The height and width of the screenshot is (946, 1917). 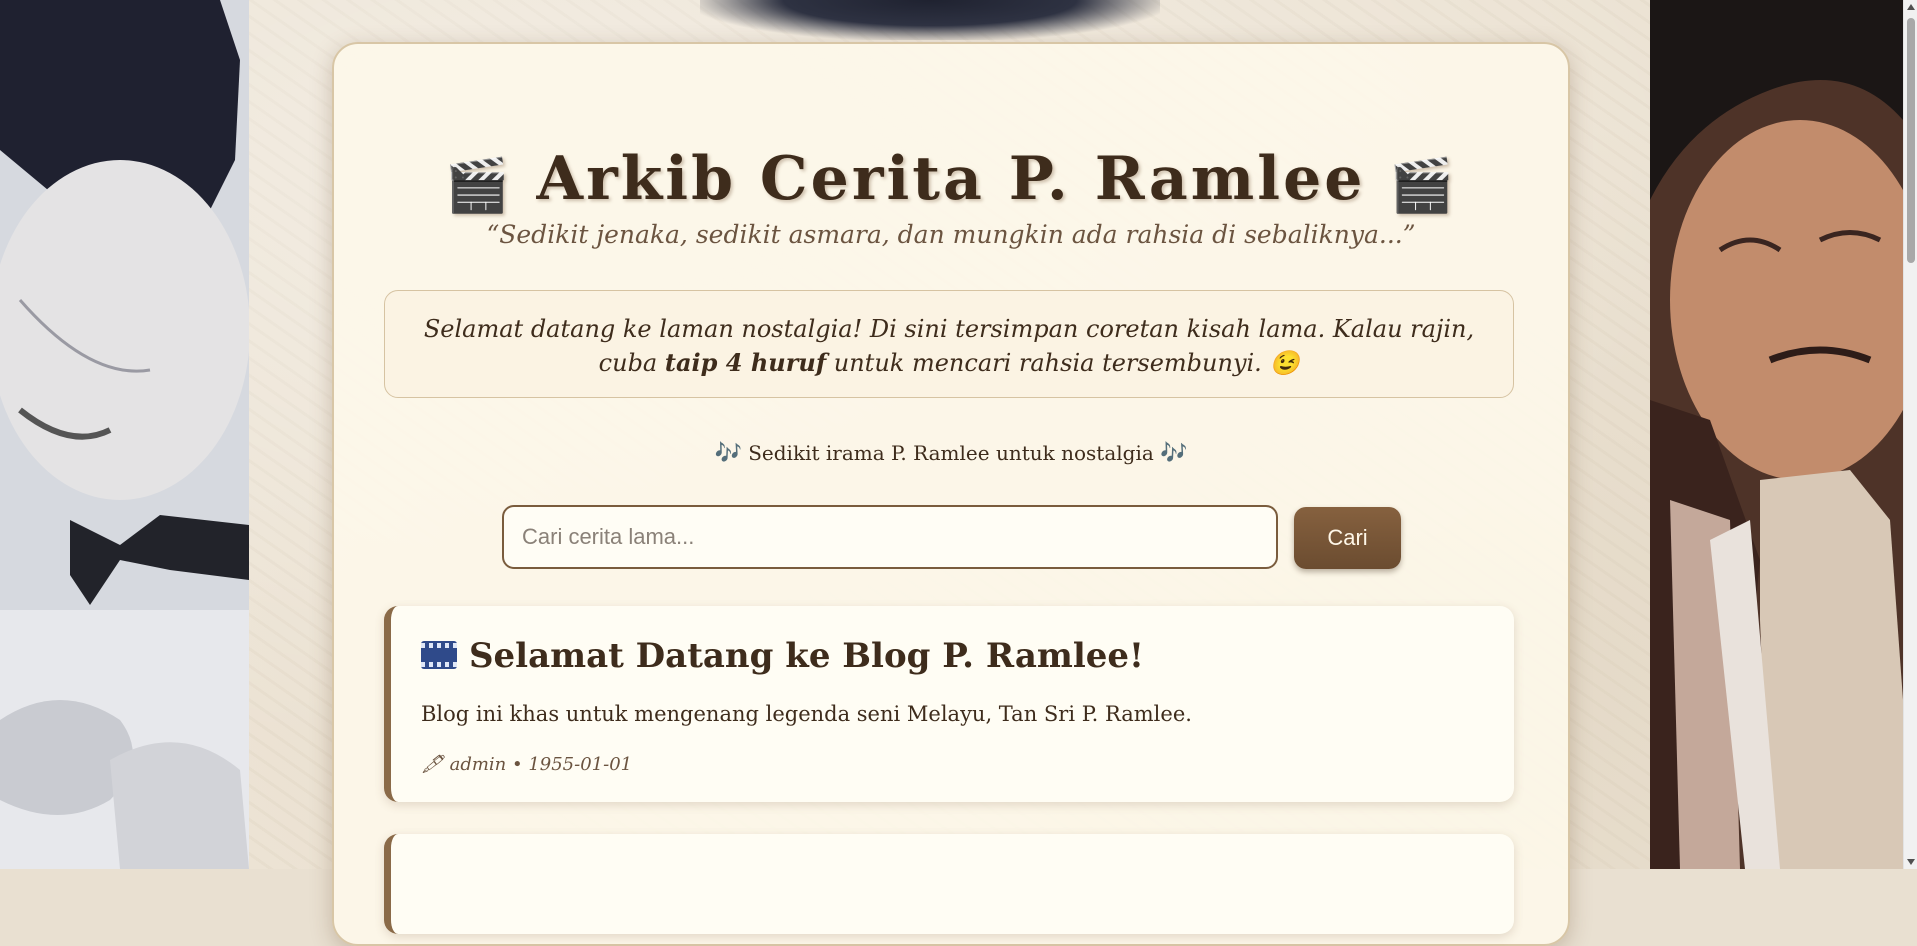 I want to click on post-title-text: Selamat Datang ke Blog P. Ramlee!, so click(x=806, y=656).